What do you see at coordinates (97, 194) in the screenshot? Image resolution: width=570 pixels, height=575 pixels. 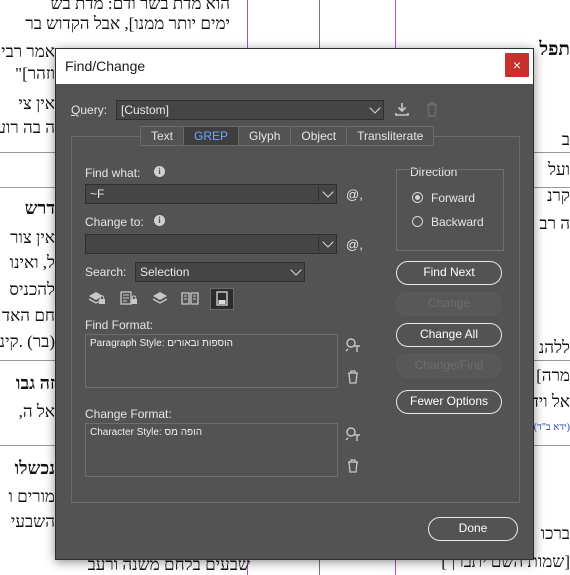 I see `find-what-value: ~F` at bounding box center [97, 194].